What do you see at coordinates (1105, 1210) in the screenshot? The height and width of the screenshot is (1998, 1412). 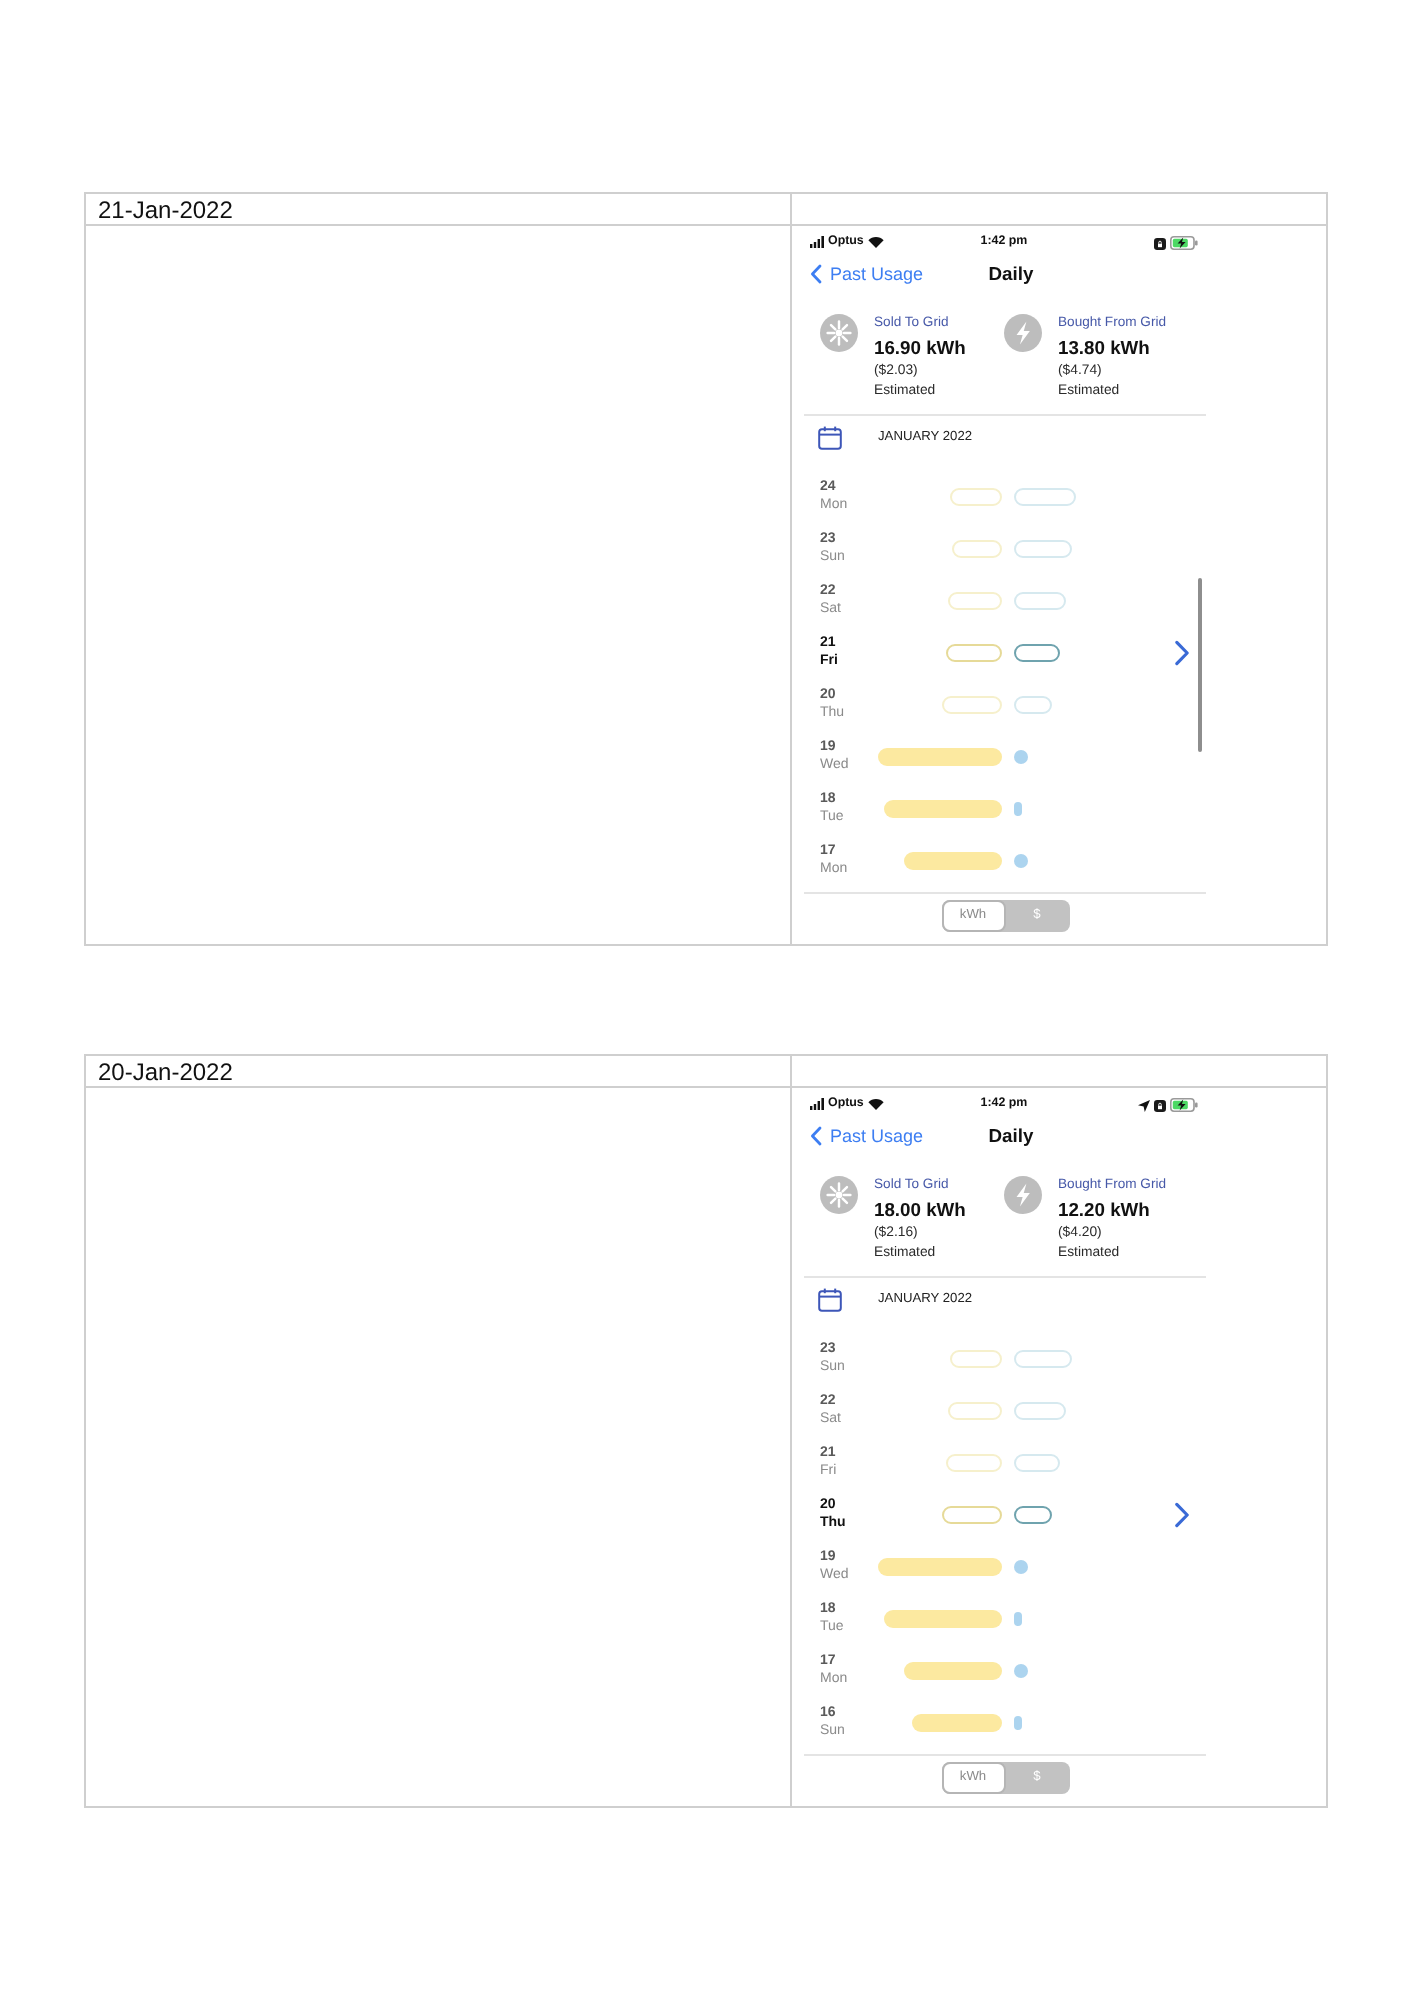 I see `energy-amount: 12.20 kWh` at bounding box center [1105, 1210].